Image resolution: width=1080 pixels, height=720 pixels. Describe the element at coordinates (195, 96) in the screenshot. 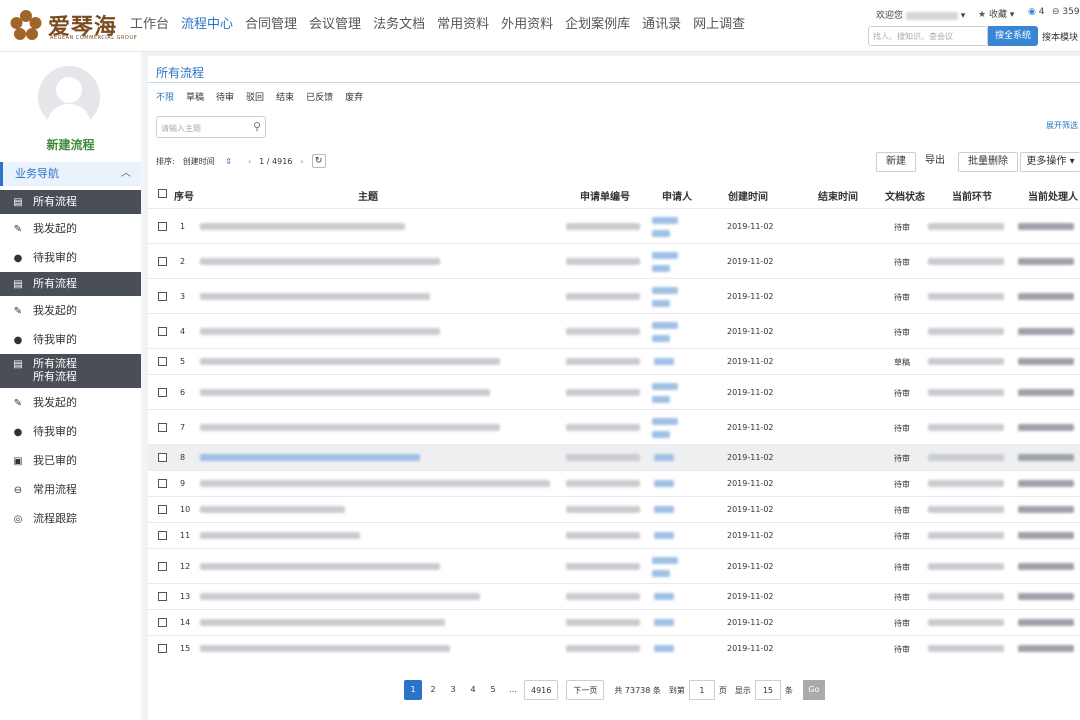

I see `tab-1: 草稿` at that location.